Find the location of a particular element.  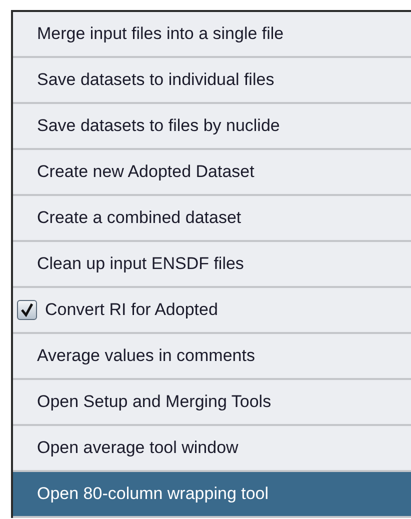

menu-item: Create new Adopted Dataset is located at coordinates (212, 173).